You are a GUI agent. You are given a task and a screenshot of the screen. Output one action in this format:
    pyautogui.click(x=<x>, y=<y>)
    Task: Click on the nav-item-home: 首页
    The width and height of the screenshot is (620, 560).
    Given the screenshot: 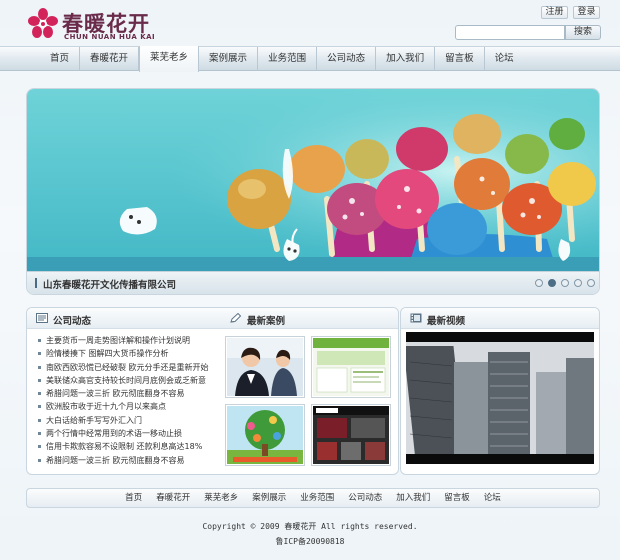 What is the action you would take?
    pyautogui.click(x=60, y=59)
    